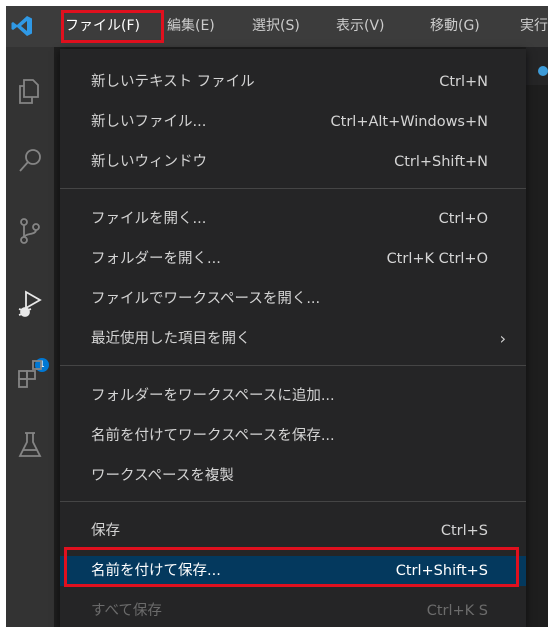 The width and height of the screenshot is (548, 633). What do you see at coordinates (409, 122) in the screenshot?
I see `menu-item-shortcut: Ctrl+Alt+Windows+N` at bounding box center [409, 122].